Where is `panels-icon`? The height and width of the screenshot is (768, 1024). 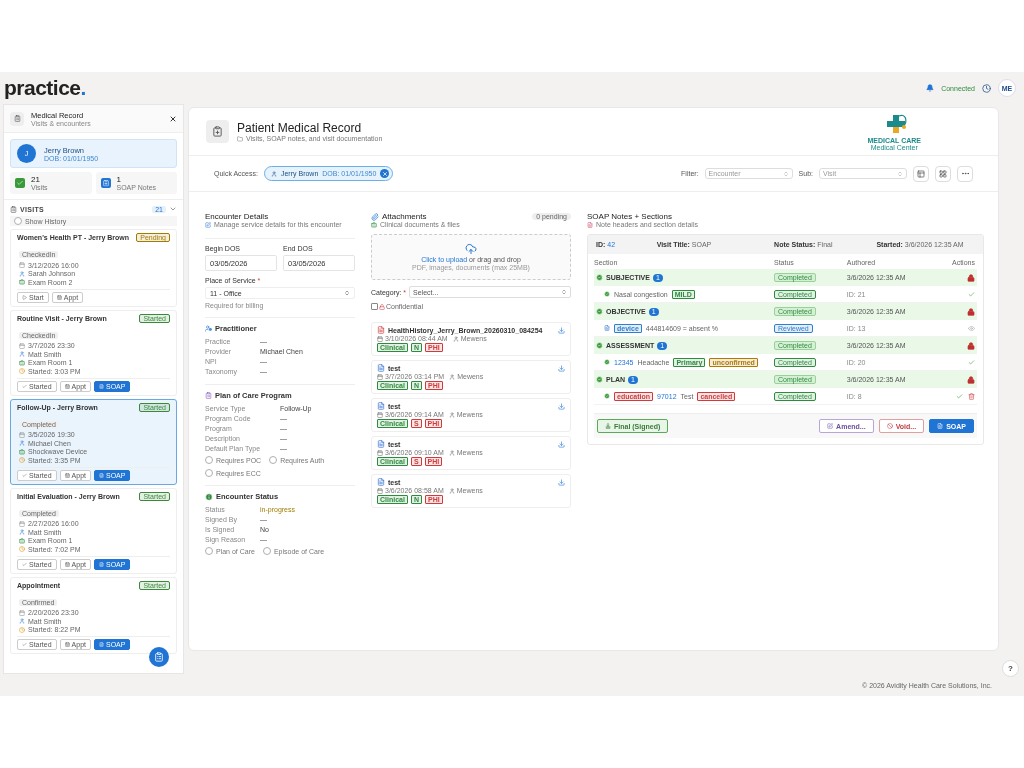
panels-icon is located at coordinates (921, 173).